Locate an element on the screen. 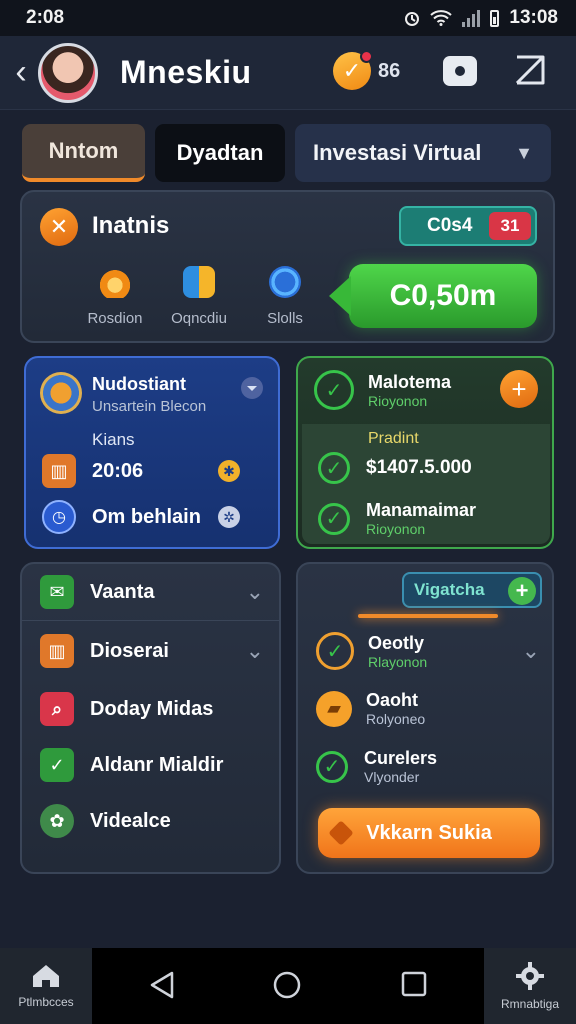 The height and width of the screenshot is (1024, 576). task-label: Oaoht is located at coordinates (392, 700).